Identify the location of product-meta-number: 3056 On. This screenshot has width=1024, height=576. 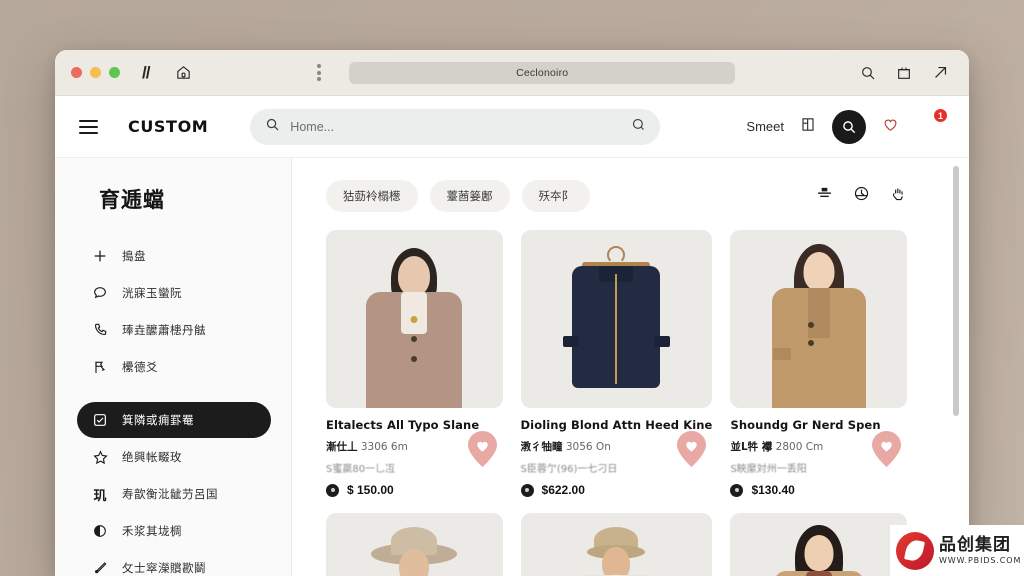
(588, 447).